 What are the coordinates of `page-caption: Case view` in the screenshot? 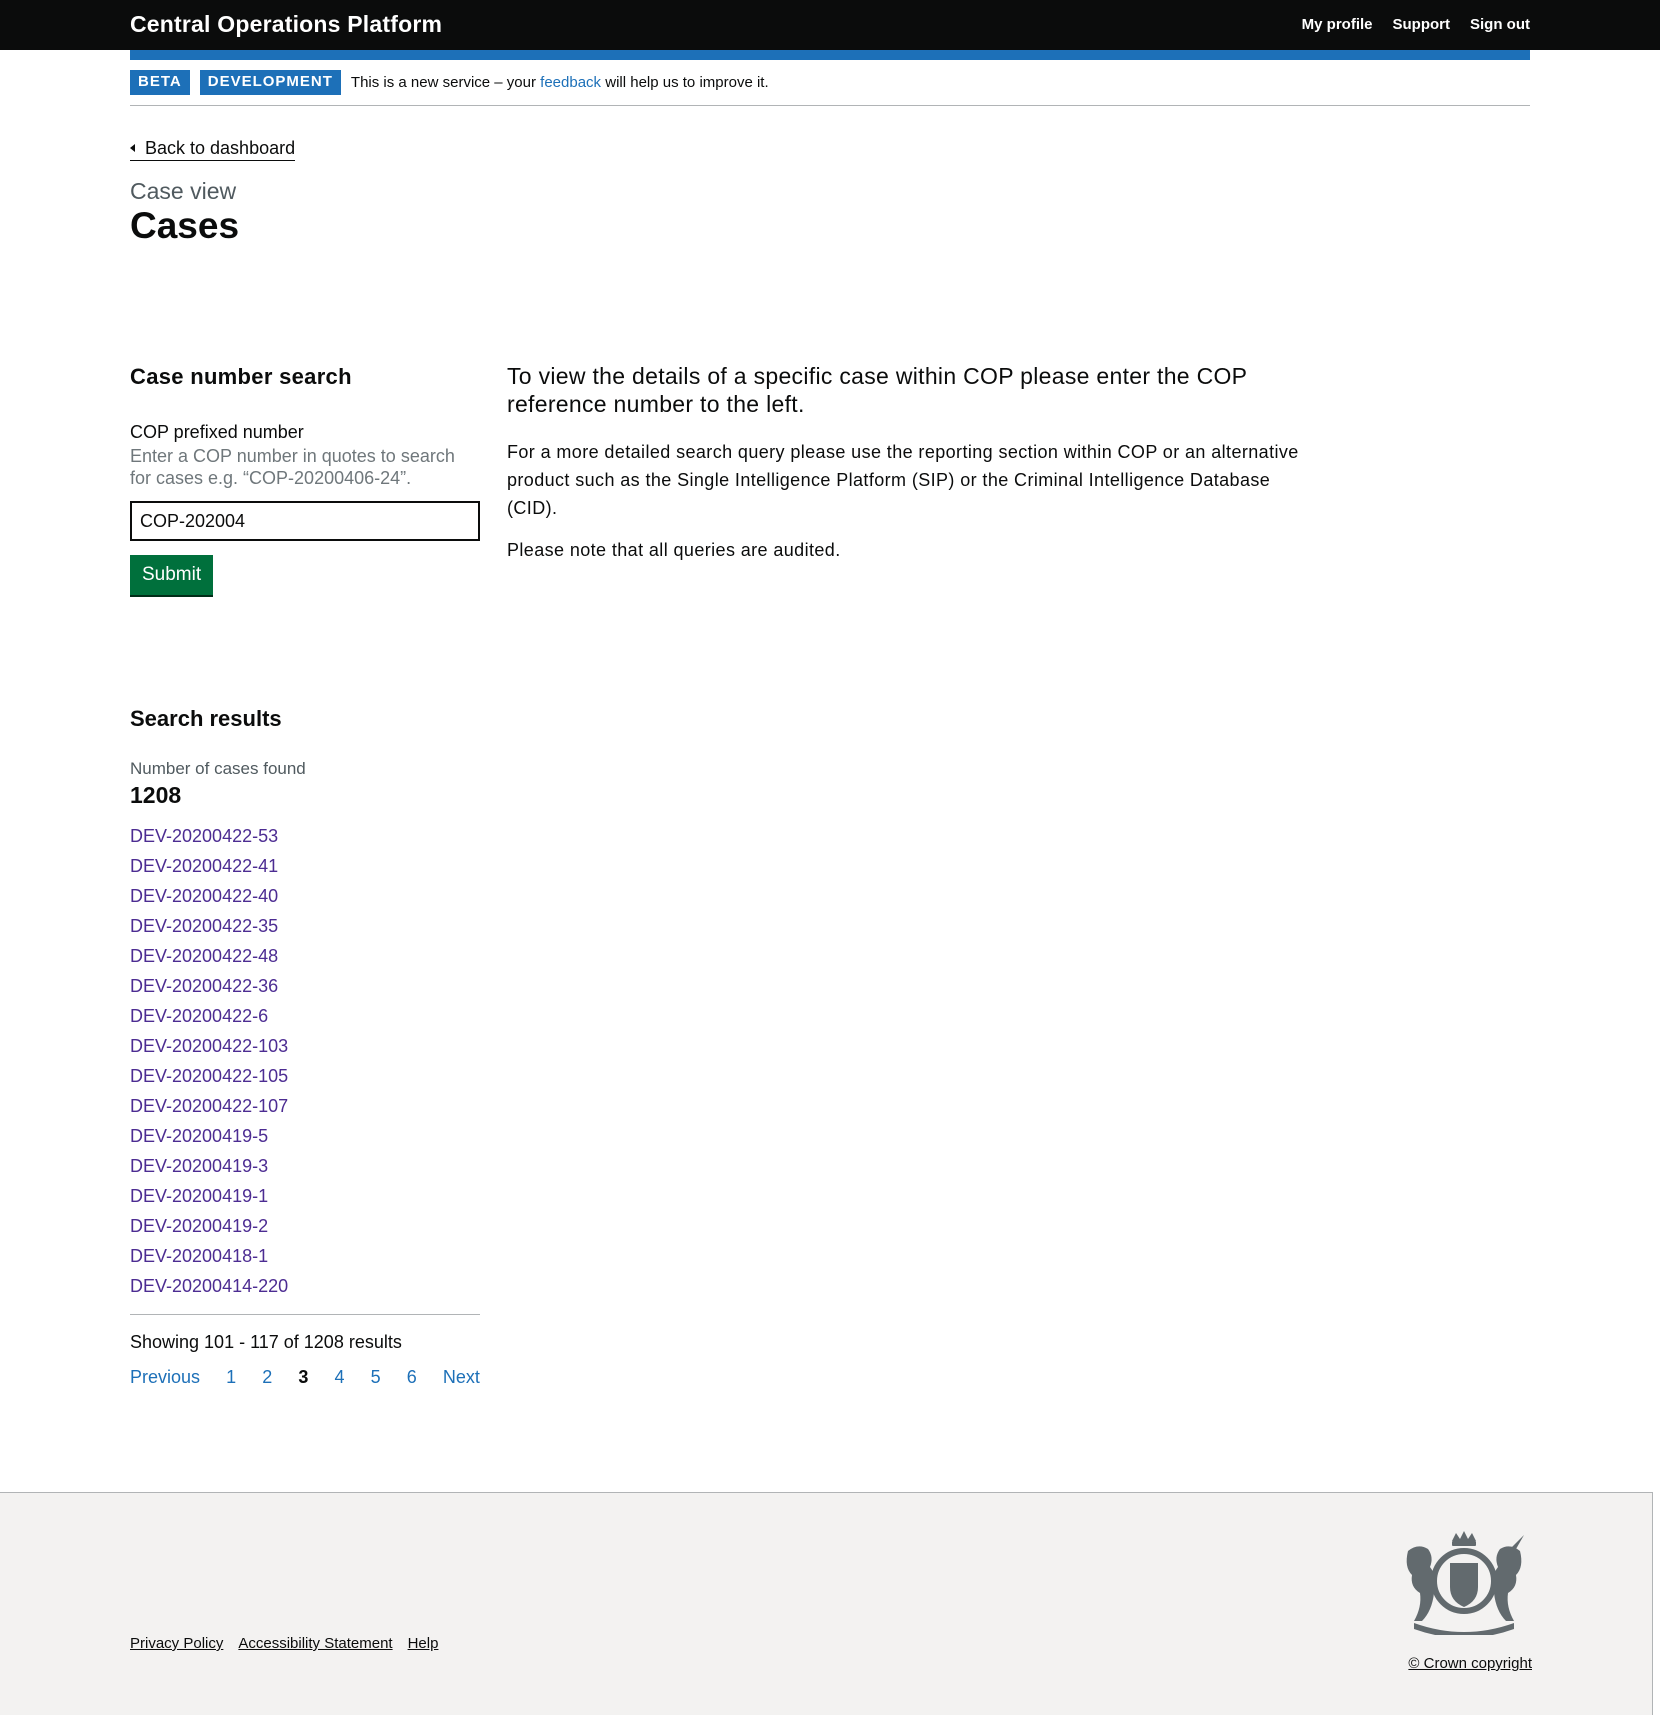 It's located at (183, 191).